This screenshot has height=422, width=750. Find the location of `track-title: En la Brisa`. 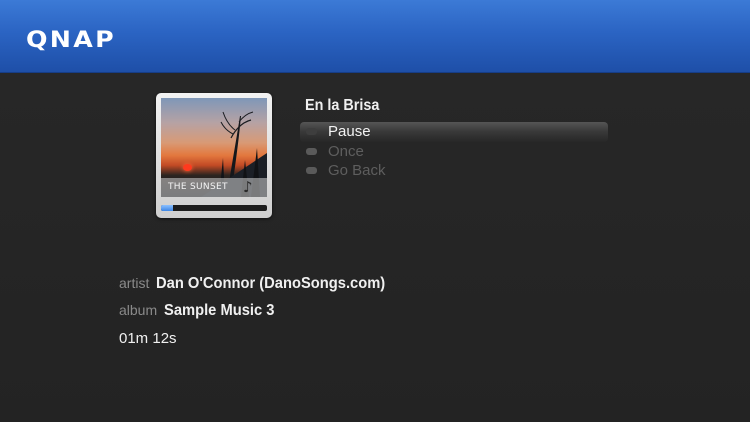

track-title: En la Brisa is located at coordinates (342, 105).